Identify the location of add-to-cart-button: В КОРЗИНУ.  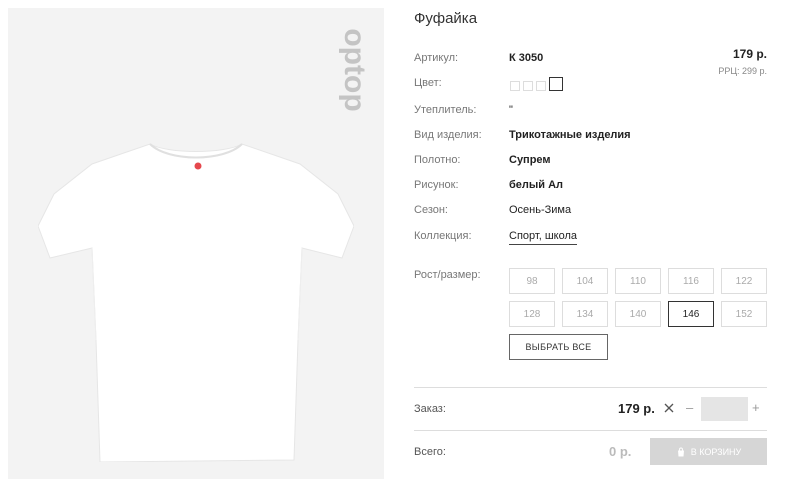
(708, 451).